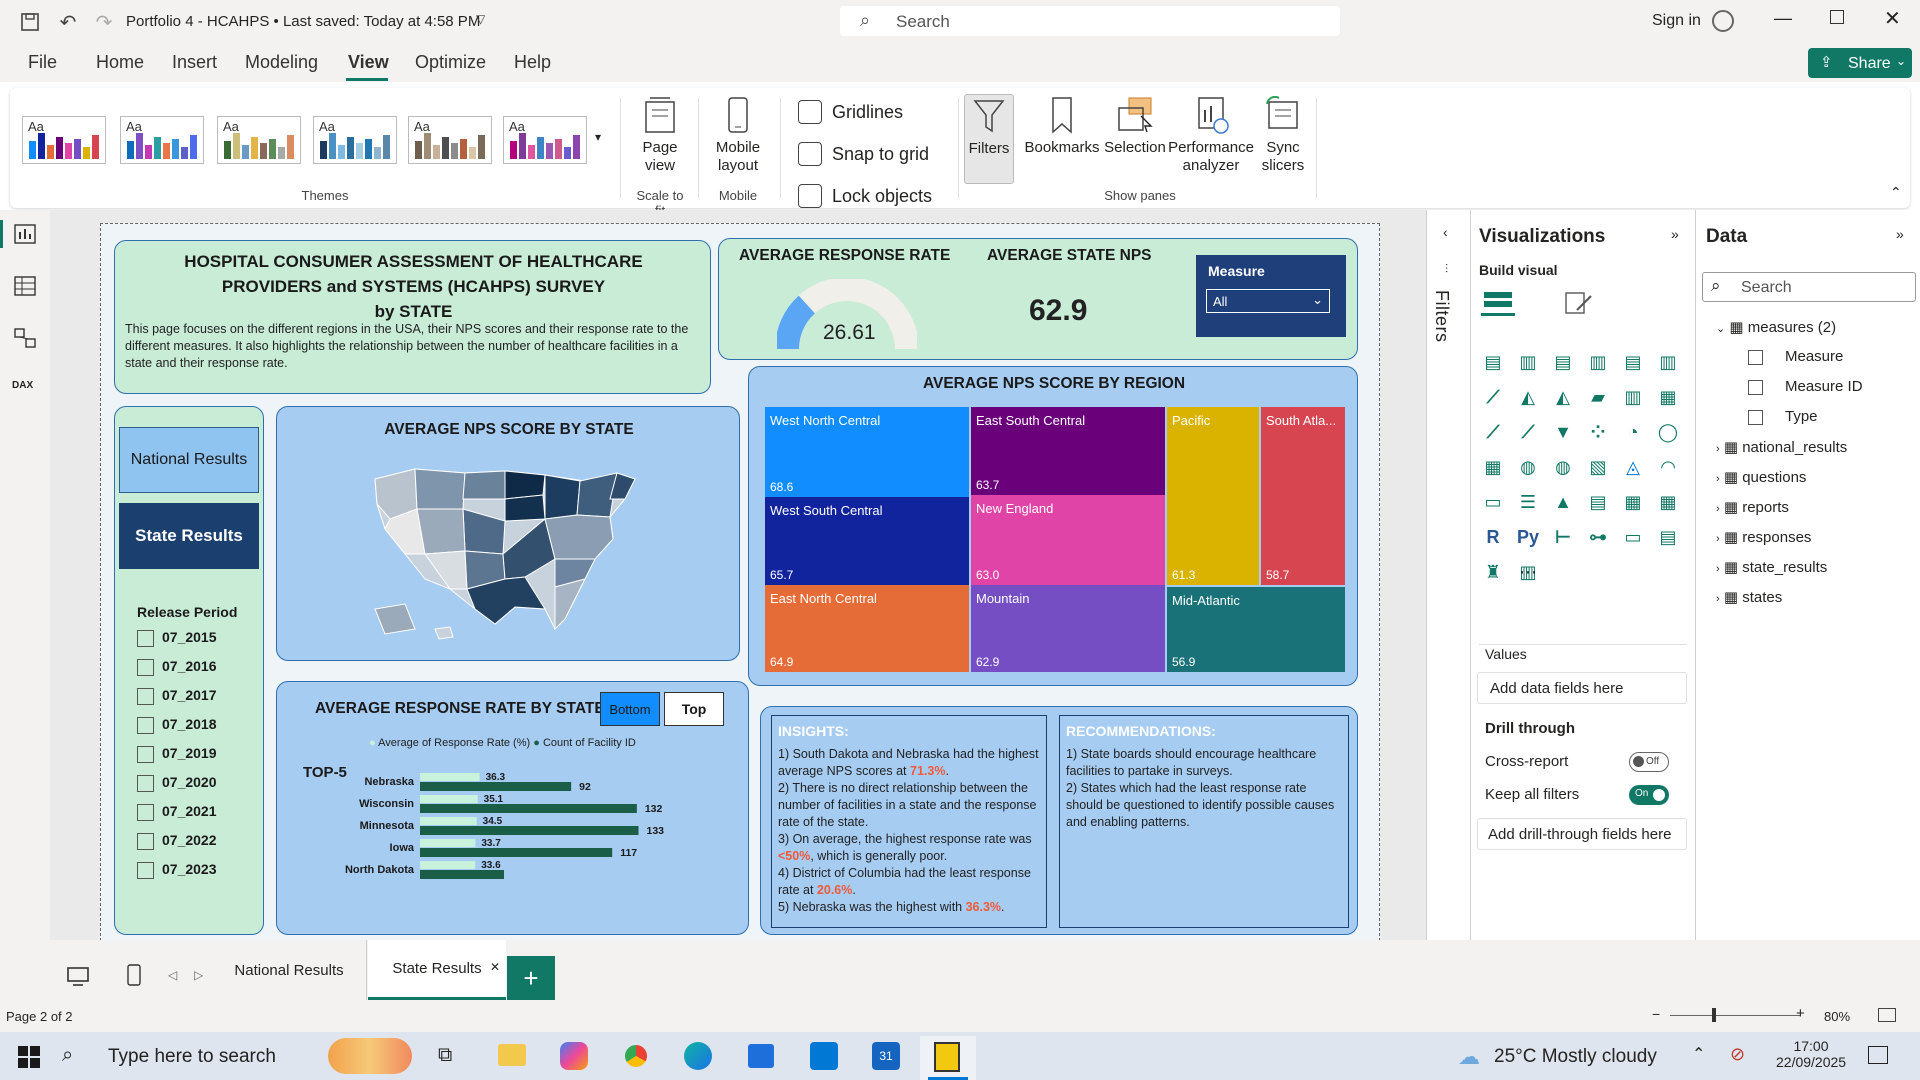 This screenshot has height=1080, width=1920. What do you see at coordinates (1448, 610) in the screenshot?
I see `filters-pane-collapsed: ‹ ⫶ Filters` at bounding box center [1448, 610].